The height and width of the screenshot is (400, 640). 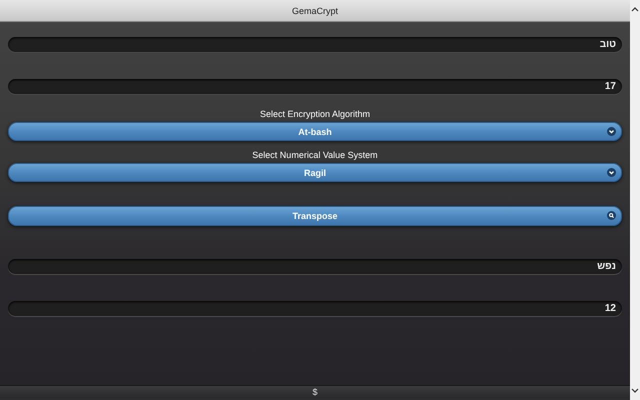 I want to click on algorithm-label: Select Encryption Algorithm, so click(x=315, y=114).